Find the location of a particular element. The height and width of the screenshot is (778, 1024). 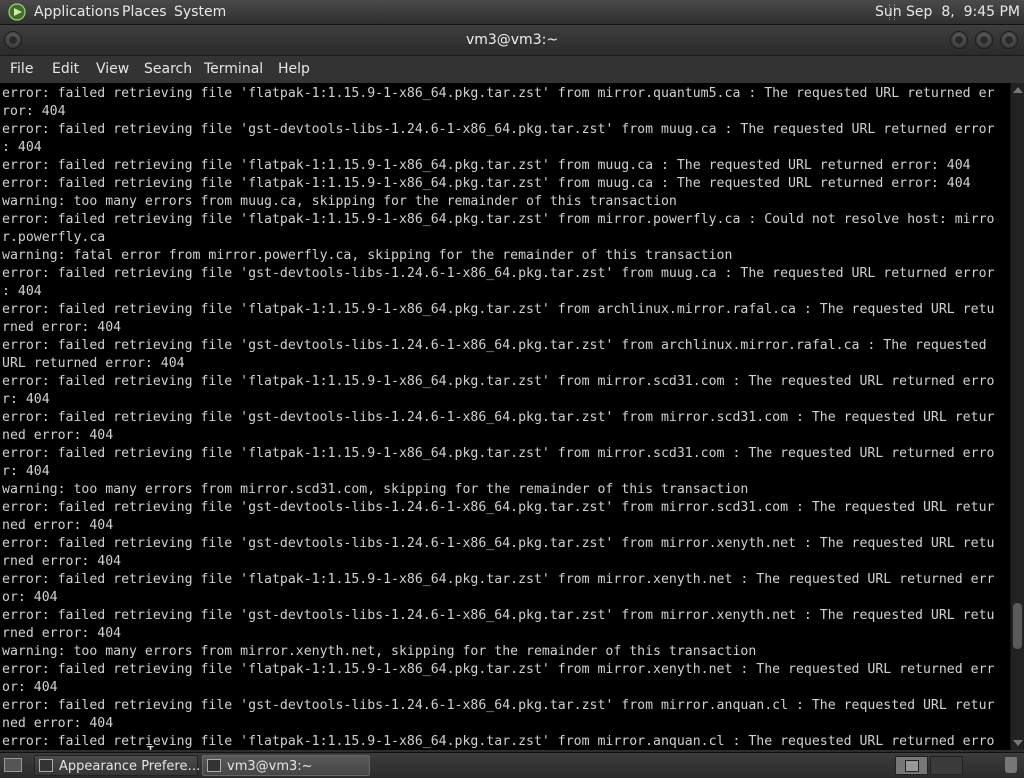

menu-view: View is located at coordinates (112, 69).